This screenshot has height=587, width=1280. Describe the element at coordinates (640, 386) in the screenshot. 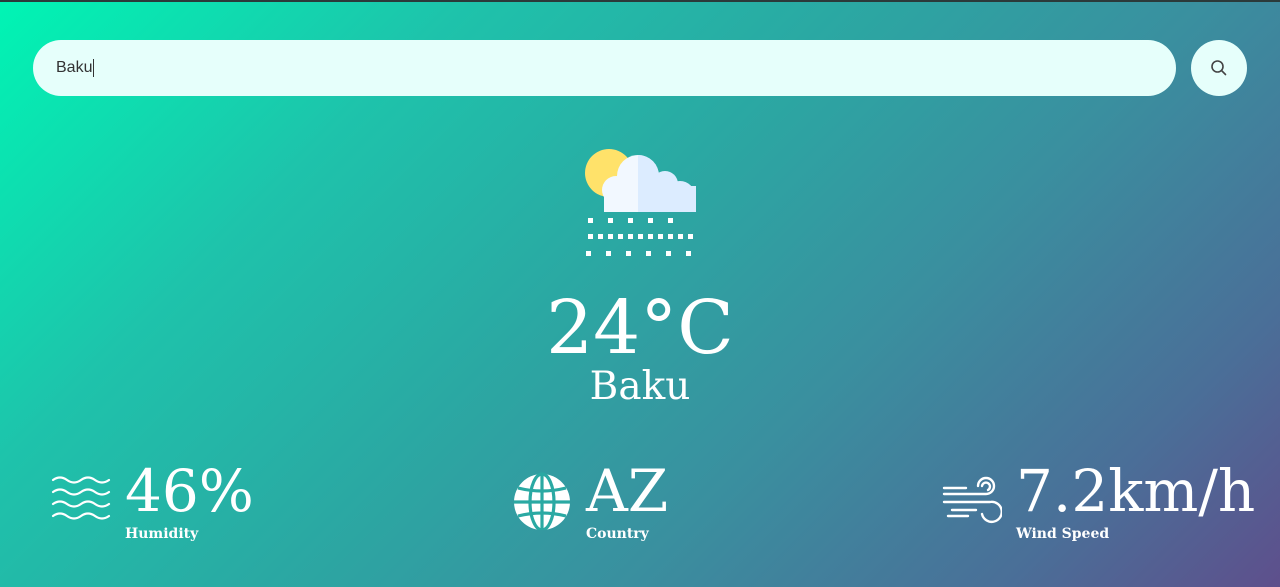

I see `city-name: Baku` at that location.